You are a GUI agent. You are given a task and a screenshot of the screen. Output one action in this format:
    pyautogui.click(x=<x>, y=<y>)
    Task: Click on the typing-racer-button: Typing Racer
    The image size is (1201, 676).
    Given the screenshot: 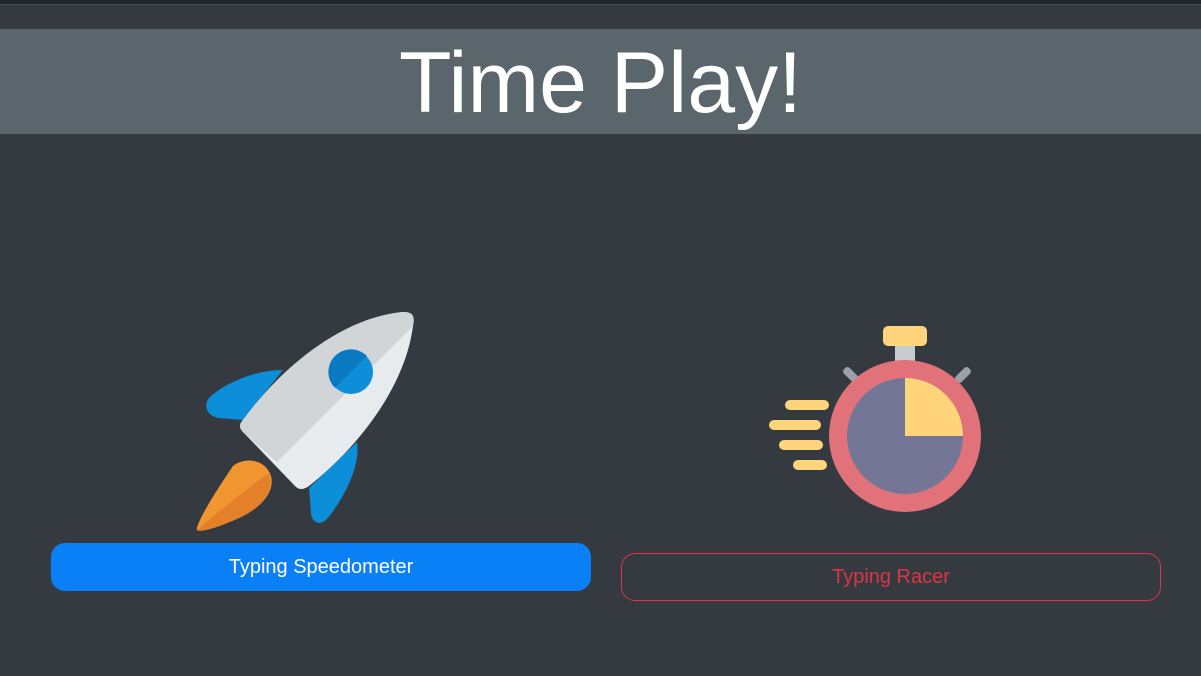 What is the action you would take?
    pyautogui.click(x=891, y=577)
    